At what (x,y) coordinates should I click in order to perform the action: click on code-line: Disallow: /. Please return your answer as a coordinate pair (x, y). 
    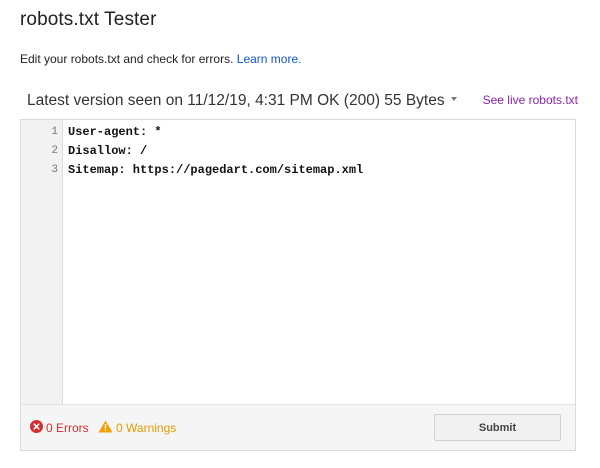
    Looking at the image, I should click on (107, 151).